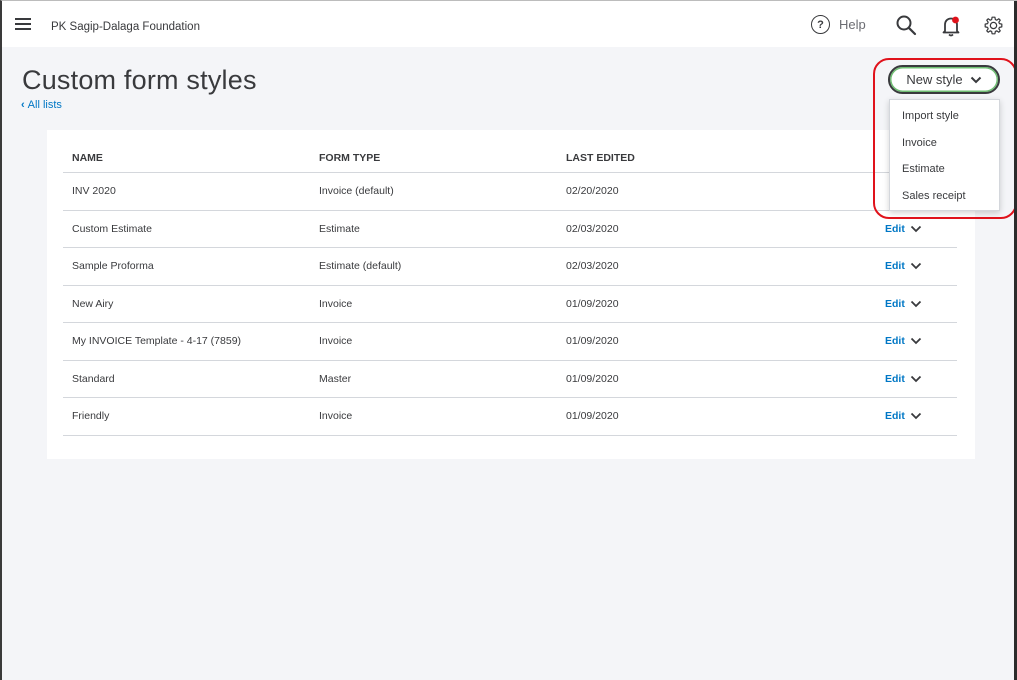 The image size is (1017, 680). What do you see at coordinates (157, 341) in the screenshot?
I see `cell-name: My INVOICE Template - 4-17 (7859)` at bounding box center [157, 341].